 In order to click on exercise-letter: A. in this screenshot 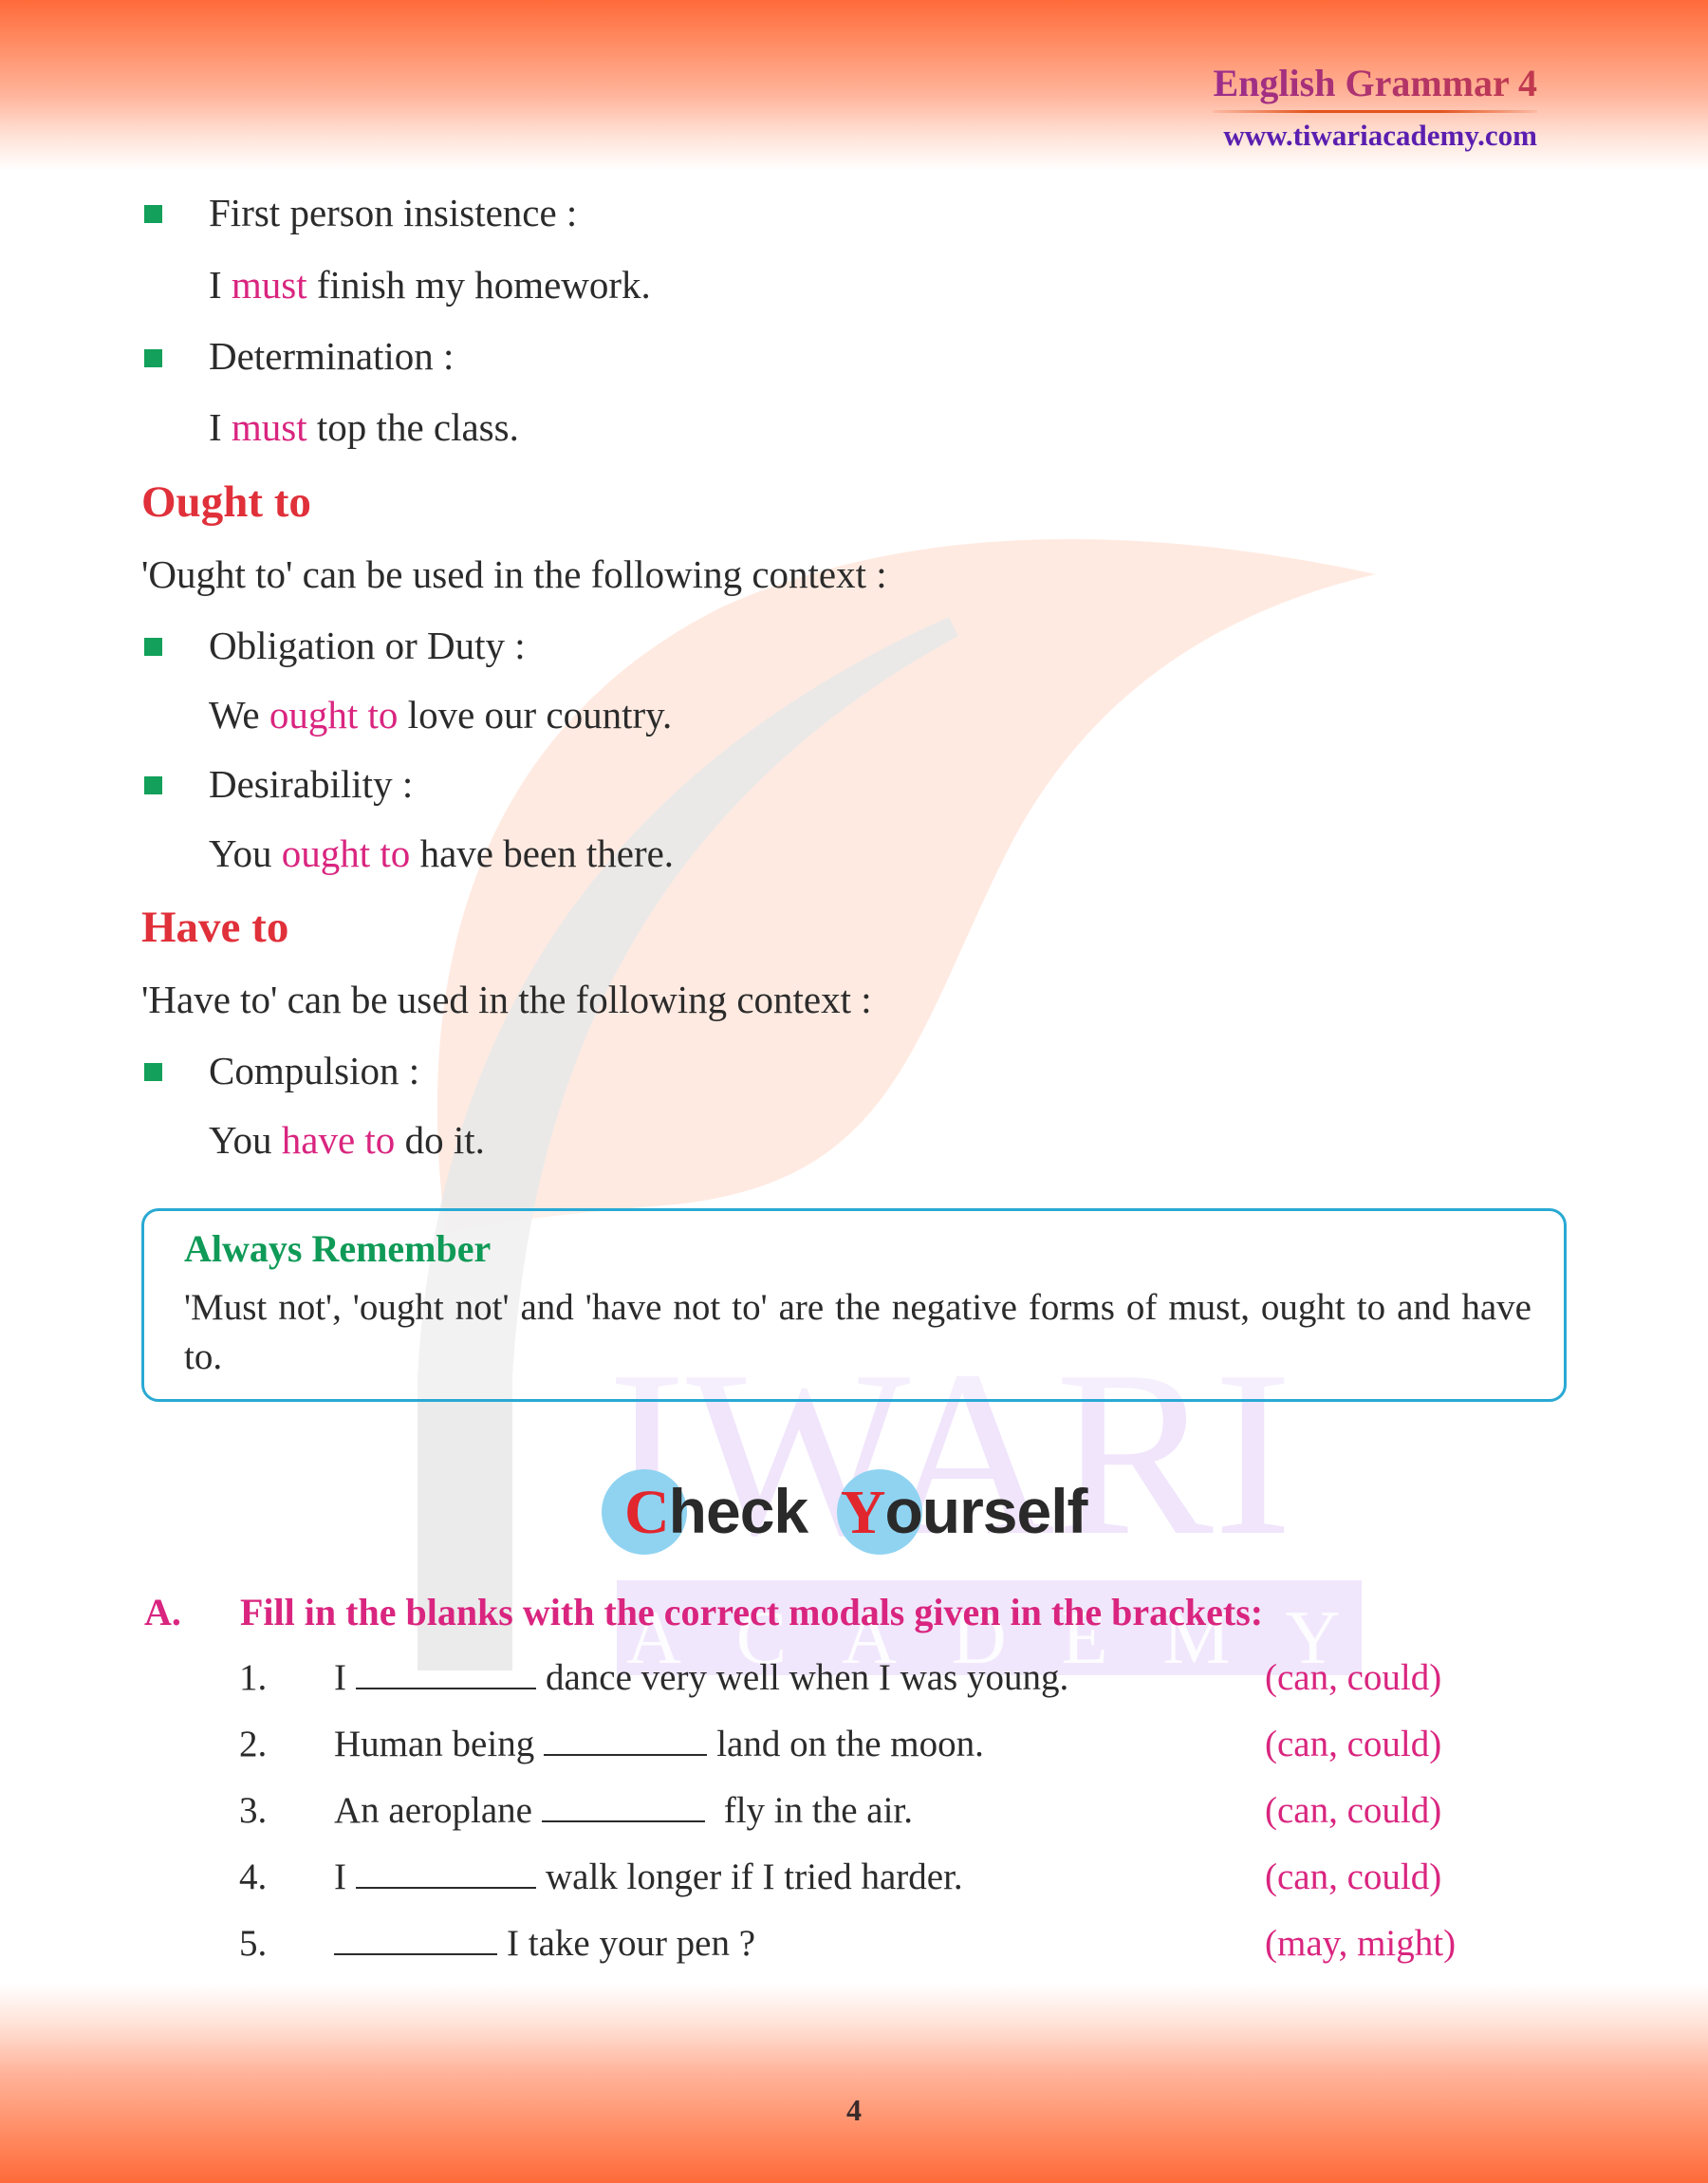, I will do `click(162, 1612)`.